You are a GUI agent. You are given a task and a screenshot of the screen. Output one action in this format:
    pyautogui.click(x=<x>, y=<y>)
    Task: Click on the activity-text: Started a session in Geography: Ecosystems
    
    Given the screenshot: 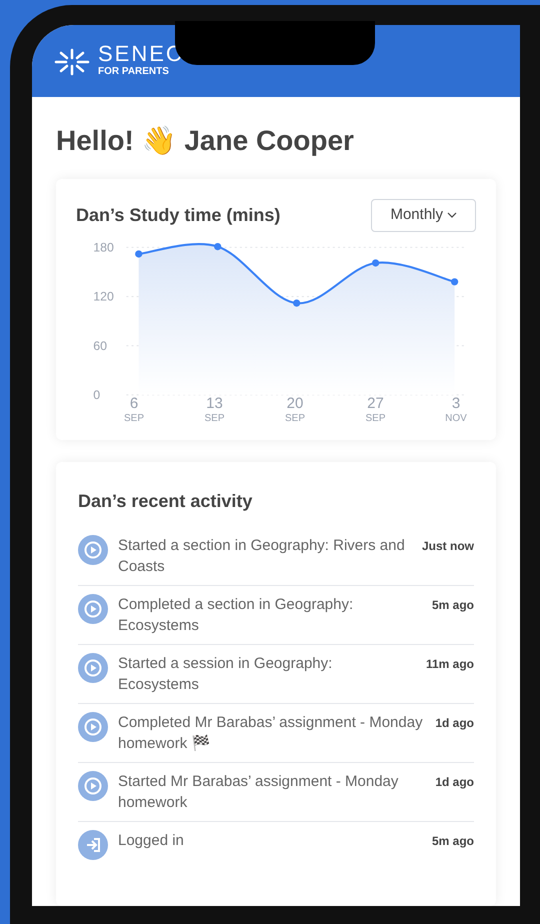 What is the action you would take?
    pyautogui.click(x=226, y=674)
    